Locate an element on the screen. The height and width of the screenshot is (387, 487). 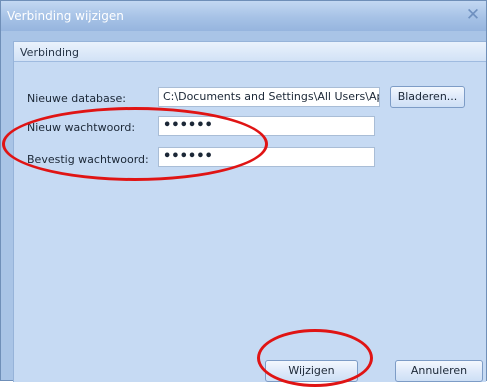
annotation-circle-apply is located at coordinates (315, 358).